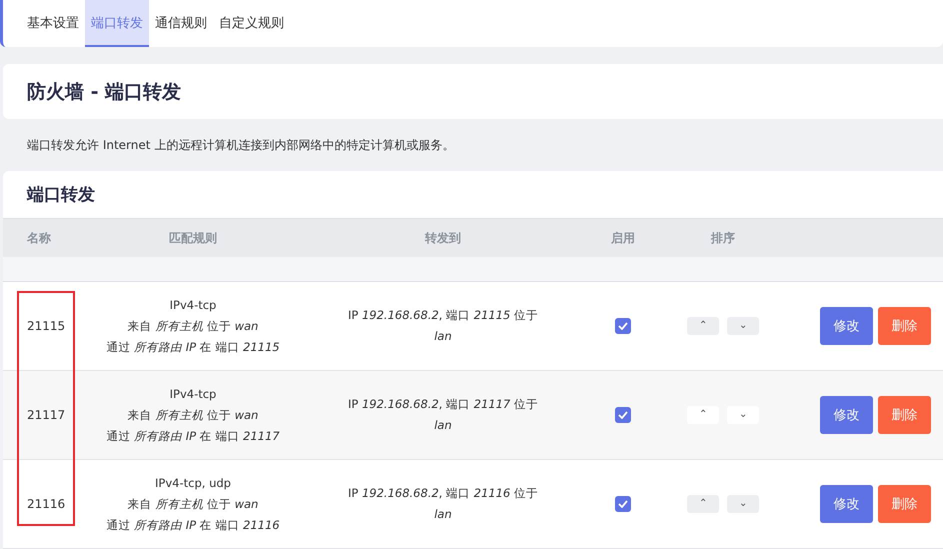  Describe the element at coordinates (193, 347) in the screenshot. I see `match-rule-line: 通过 所有路由 IP 在 端口 21115` at that location.